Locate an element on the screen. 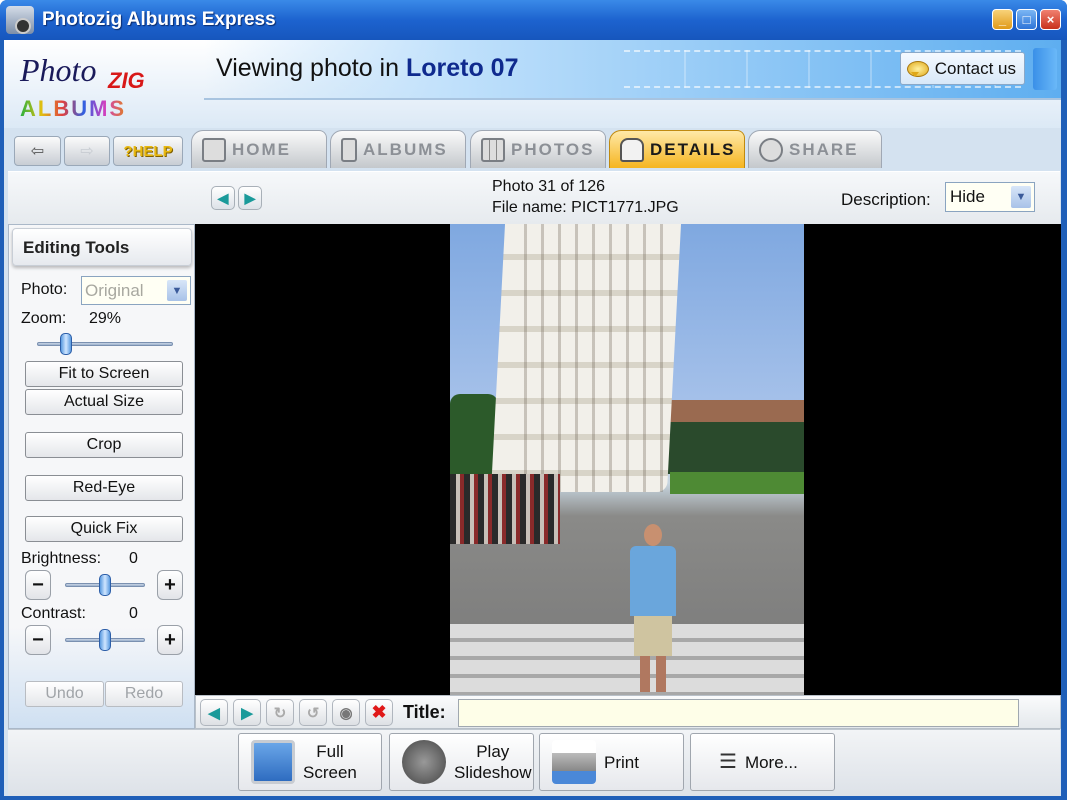  previous-photo-button: ◀ is located at coordinates (223, 198).